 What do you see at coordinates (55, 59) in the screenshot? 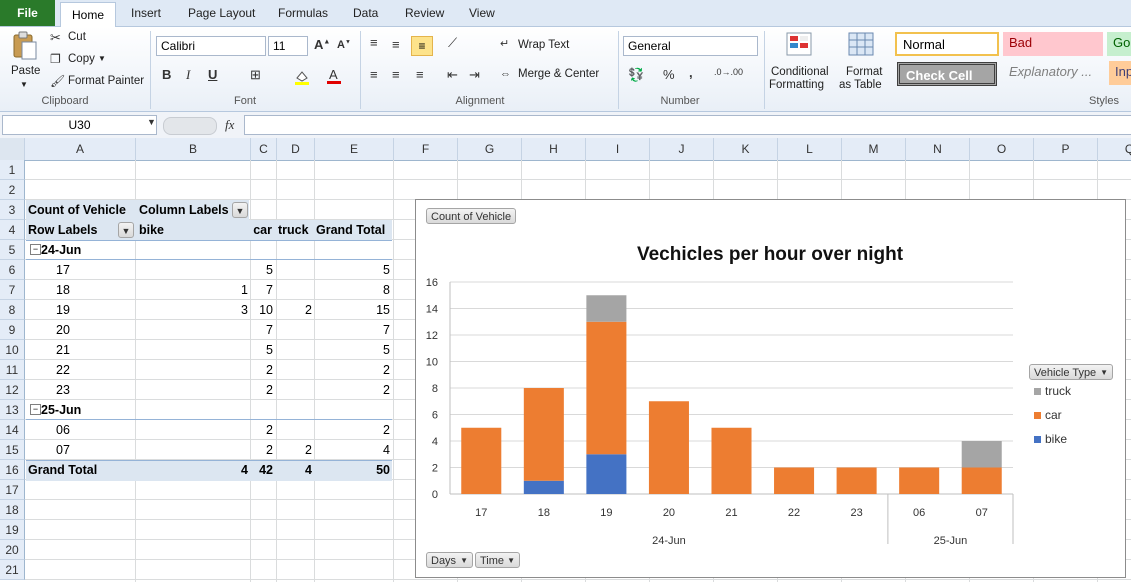
I see `copy-icon: ❐` at bounding box center [55, 59].